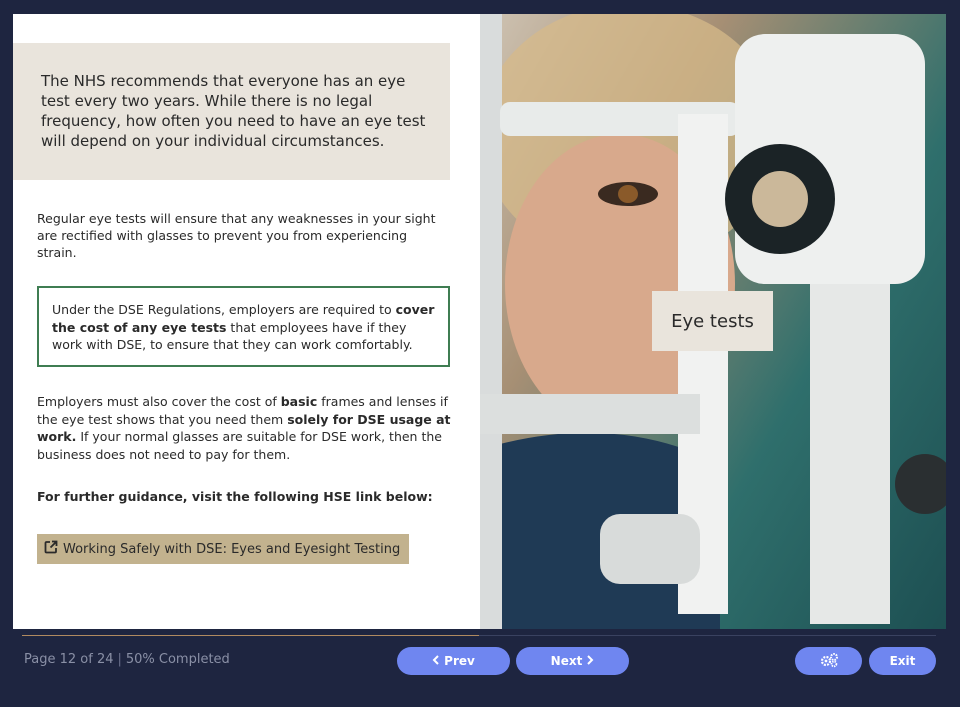 The height and width of the screenshot is (707, 960). I want to click on exit-label: Exit, so click(902, 661).